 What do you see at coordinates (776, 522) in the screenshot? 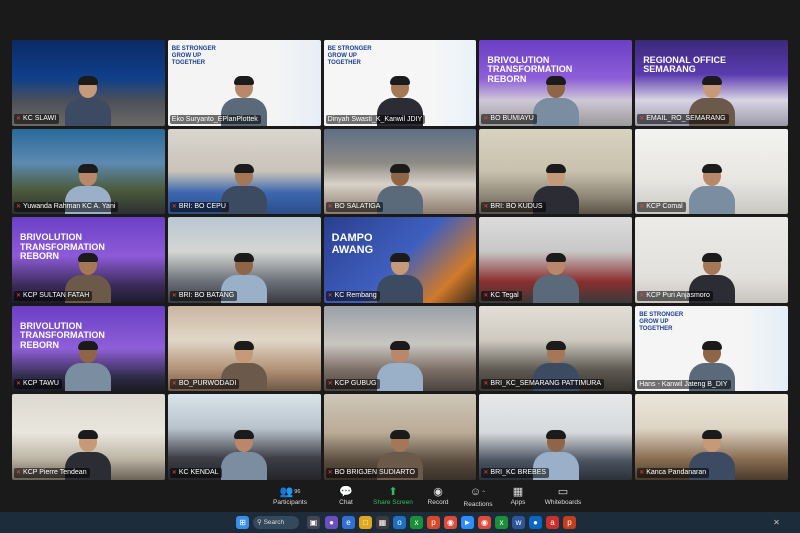
I see `close-notification-icon: ✕` at bounding box center [776, 522].